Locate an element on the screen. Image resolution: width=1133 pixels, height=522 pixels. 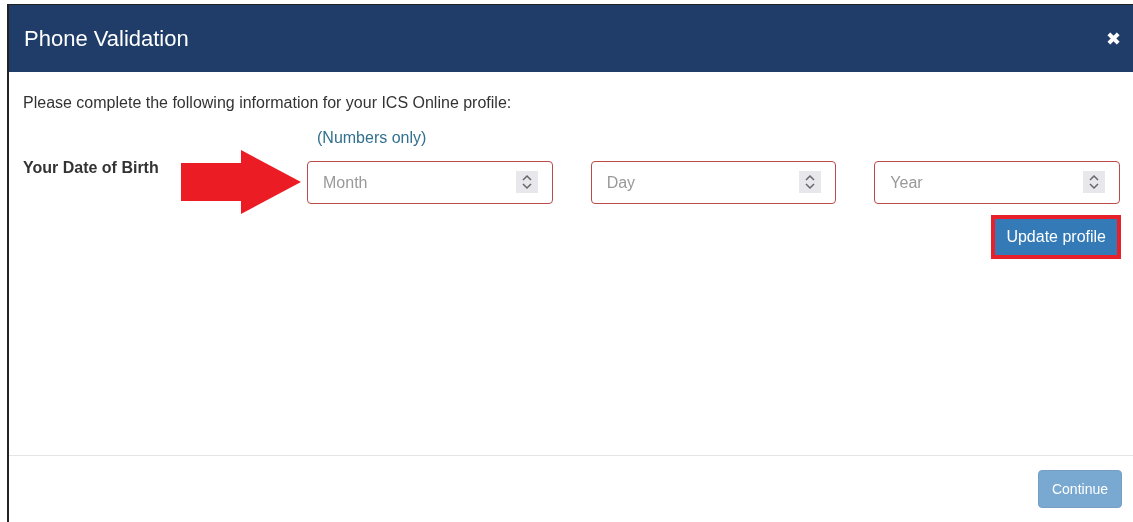
update-profile-button: Update profile is located at coordinates (1056, 237).